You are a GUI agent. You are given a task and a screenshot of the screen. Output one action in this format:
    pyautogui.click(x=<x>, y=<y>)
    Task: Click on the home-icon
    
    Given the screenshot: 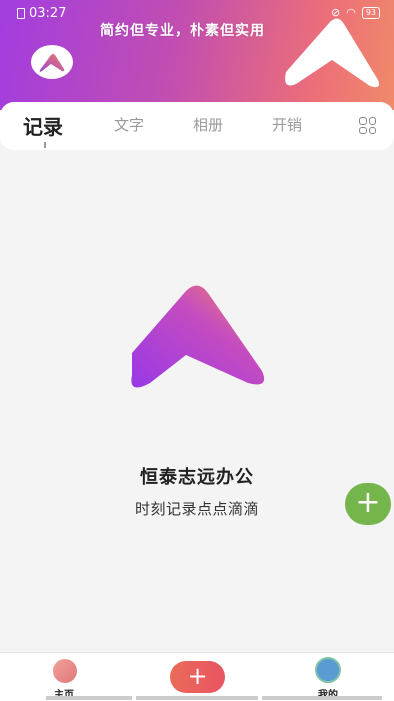 What is the action you would take?
    pyautogui.click(x=65, y=671)
    